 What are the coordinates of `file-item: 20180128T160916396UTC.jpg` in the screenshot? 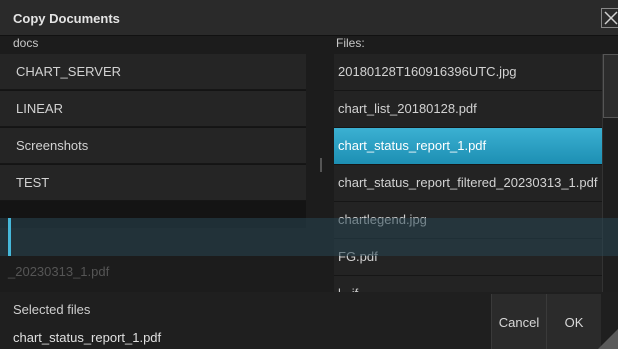 It's located at (468, 72).